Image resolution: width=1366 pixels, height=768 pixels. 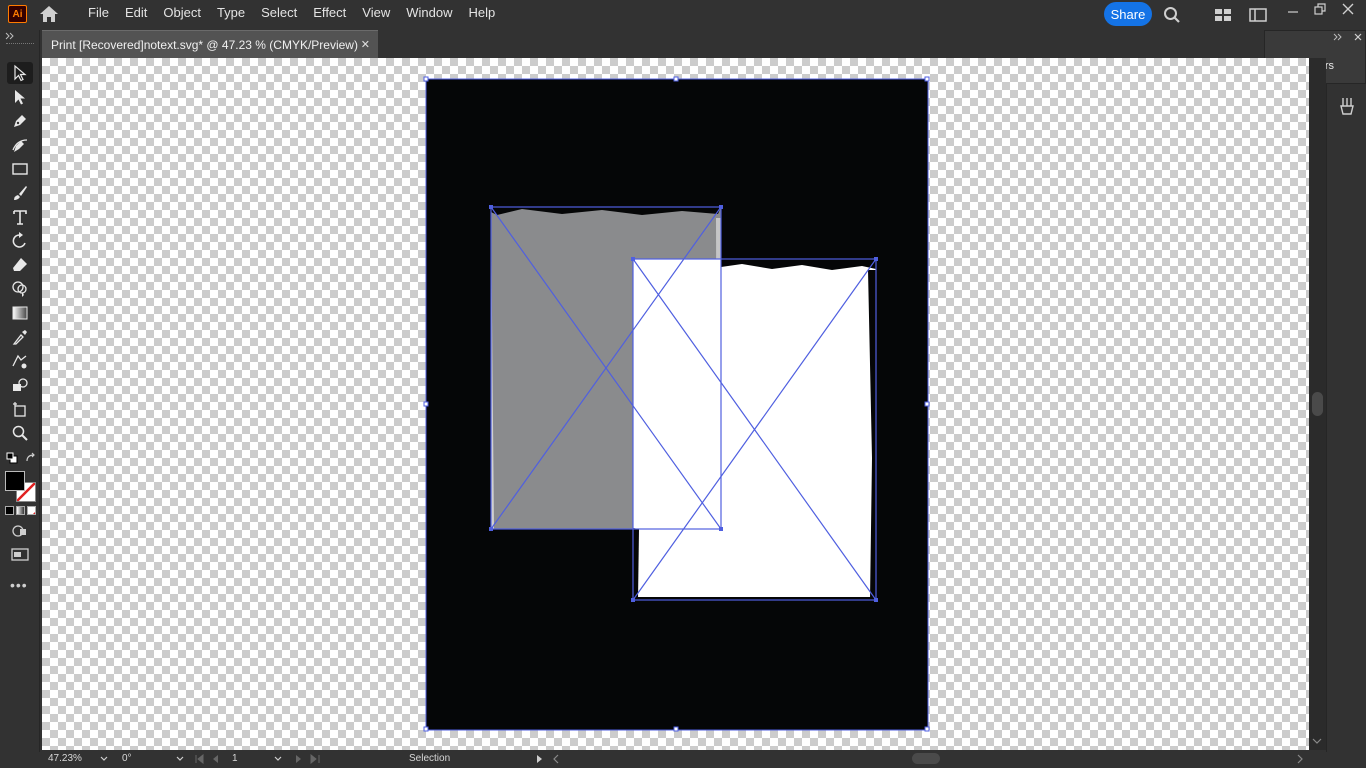 I want to click on eyedropper-icon, so click(x=19, y=337).